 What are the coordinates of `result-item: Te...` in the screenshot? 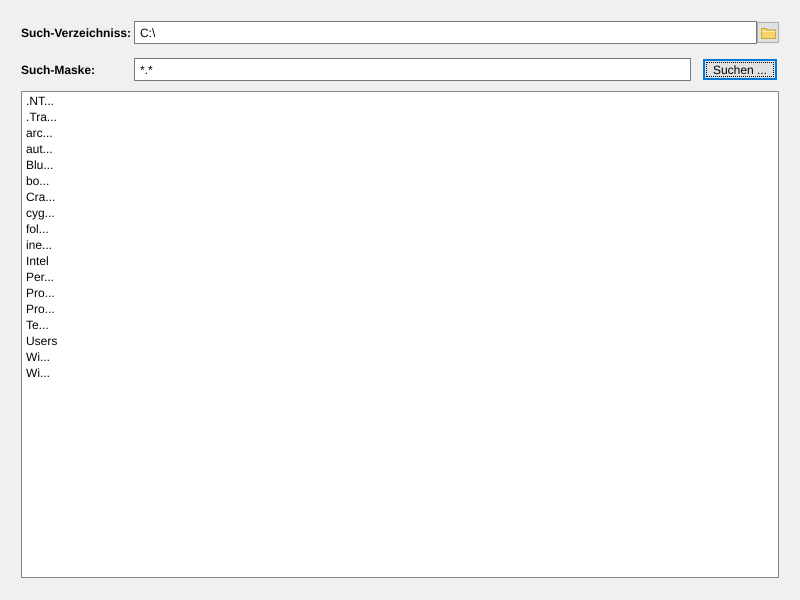 It's located at (37, 325).